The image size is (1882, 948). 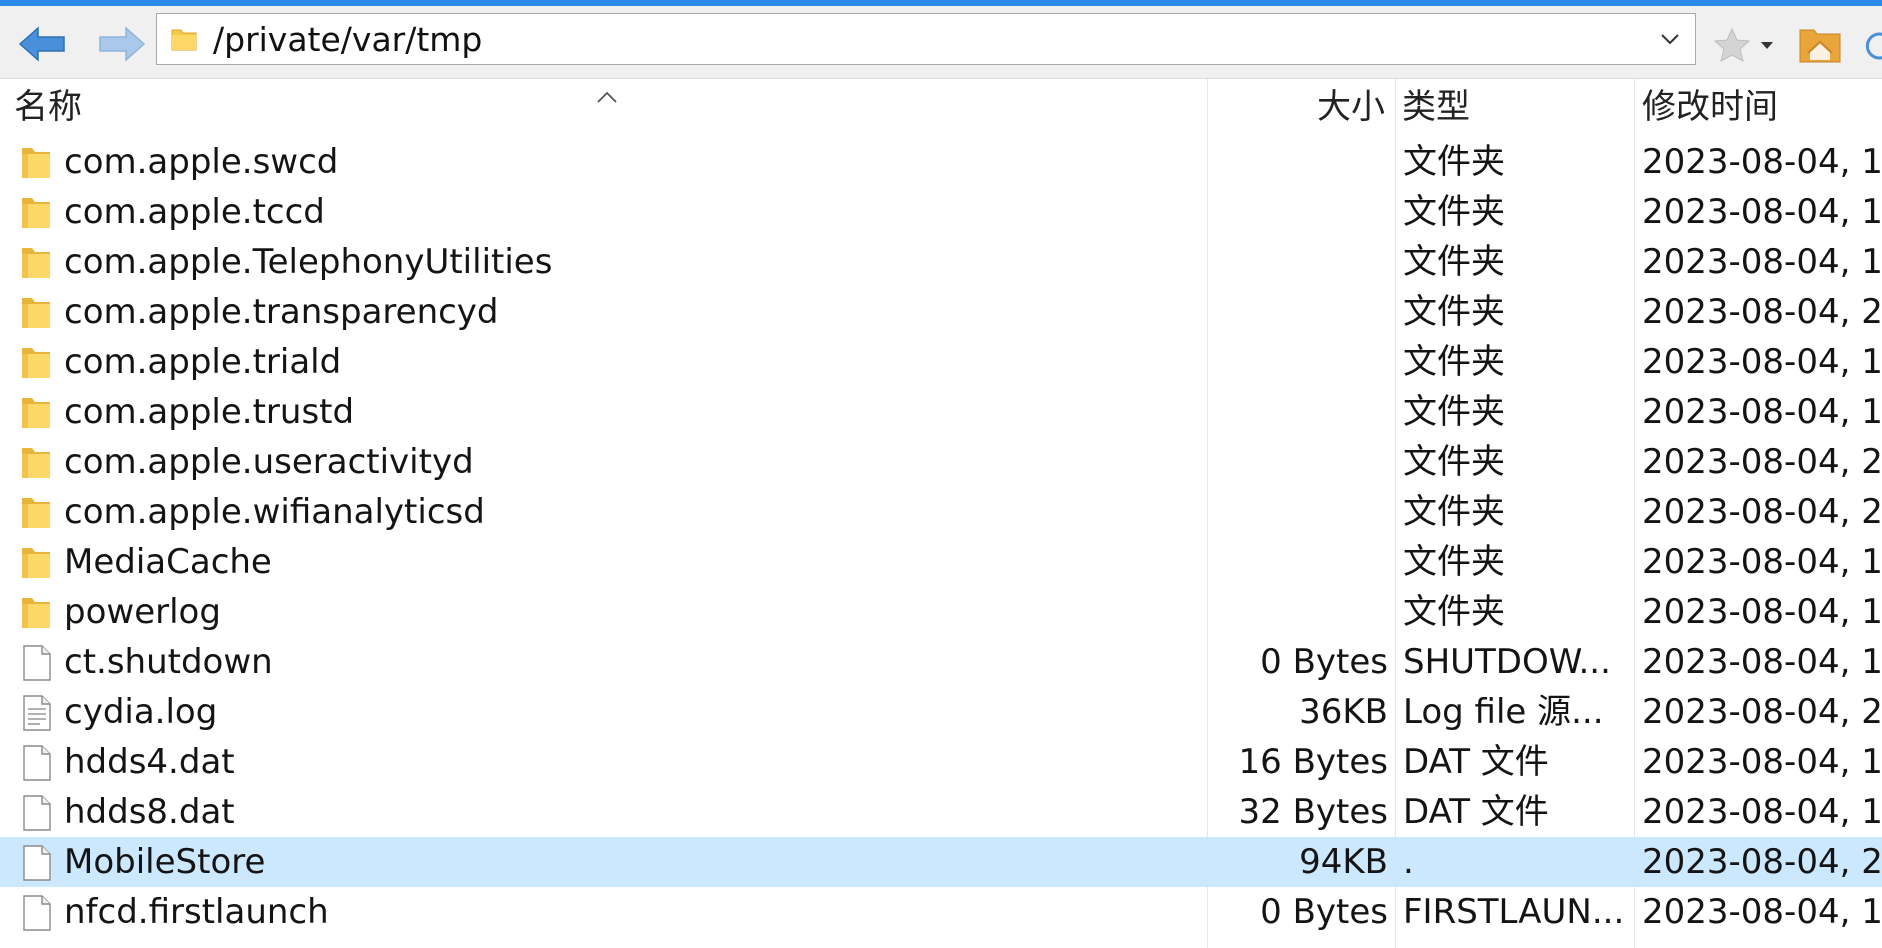 I want to click on file-name: com.apple.triald, so click(x=203, y=362).